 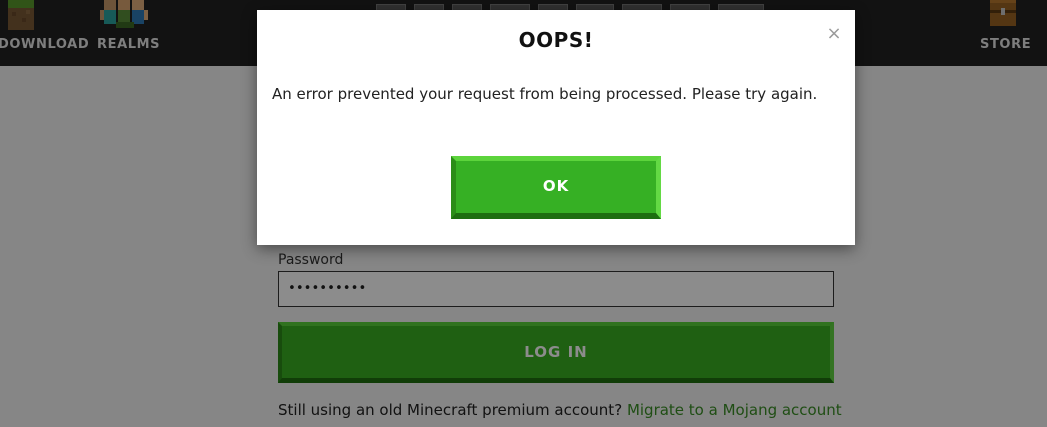 What do you see at coordinates (834, 34) in the screenshot?
I see `close-icon: ×` at bounding box center [834, 34].